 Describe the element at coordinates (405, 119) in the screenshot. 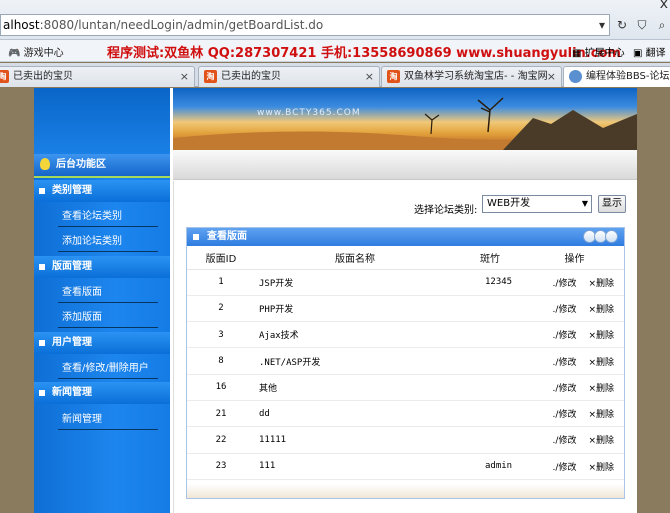

I see `header-banner: www.BCTY365.COM` at that location.